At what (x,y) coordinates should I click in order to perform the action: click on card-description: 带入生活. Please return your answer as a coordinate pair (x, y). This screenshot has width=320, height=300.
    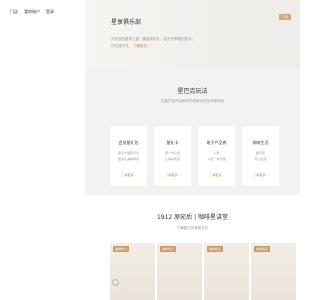
    Looking at the image, I should click on (260, 159).